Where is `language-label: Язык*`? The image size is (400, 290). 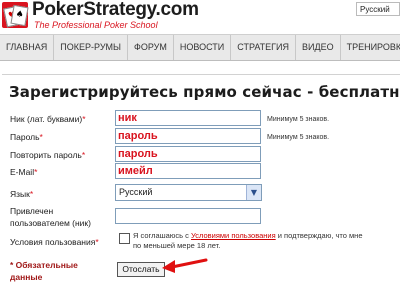 language-label: Язык* is located at coordinates (21, 194).